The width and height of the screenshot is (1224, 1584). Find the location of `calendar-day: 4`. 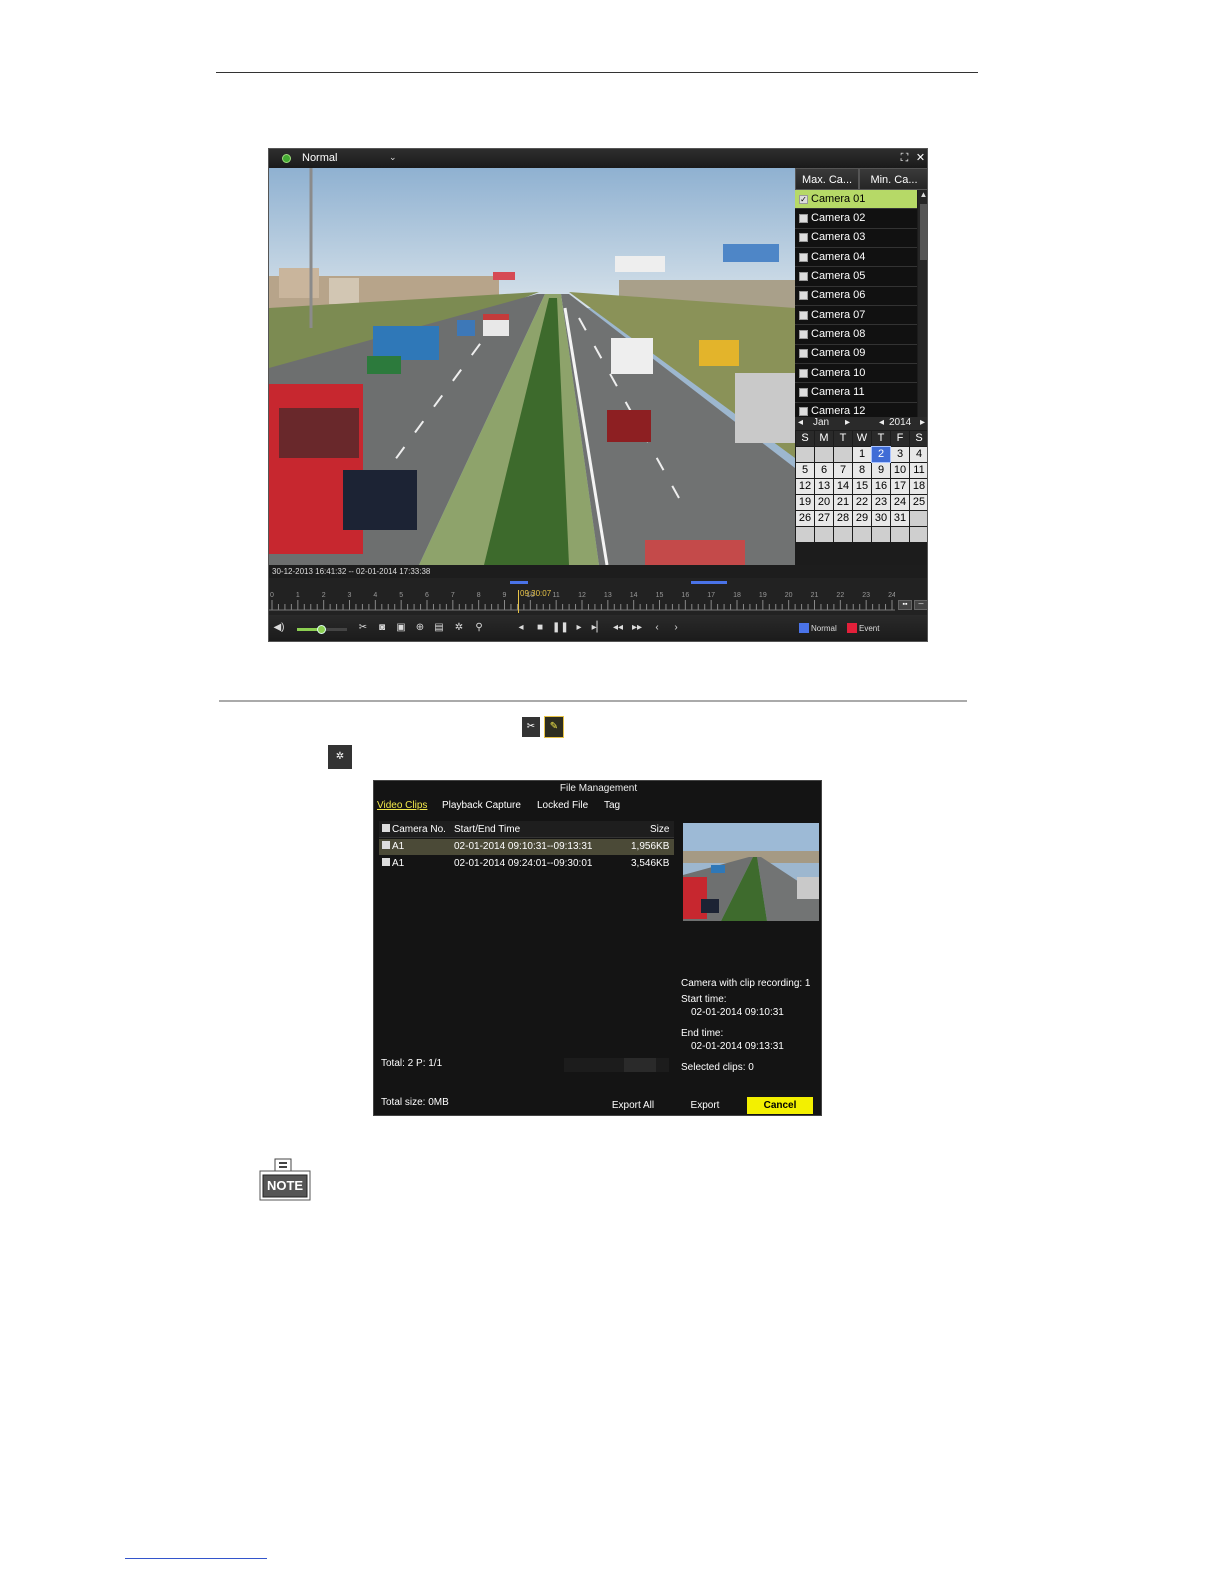

calendar-day: 4 is located at coordinates (918, 454).